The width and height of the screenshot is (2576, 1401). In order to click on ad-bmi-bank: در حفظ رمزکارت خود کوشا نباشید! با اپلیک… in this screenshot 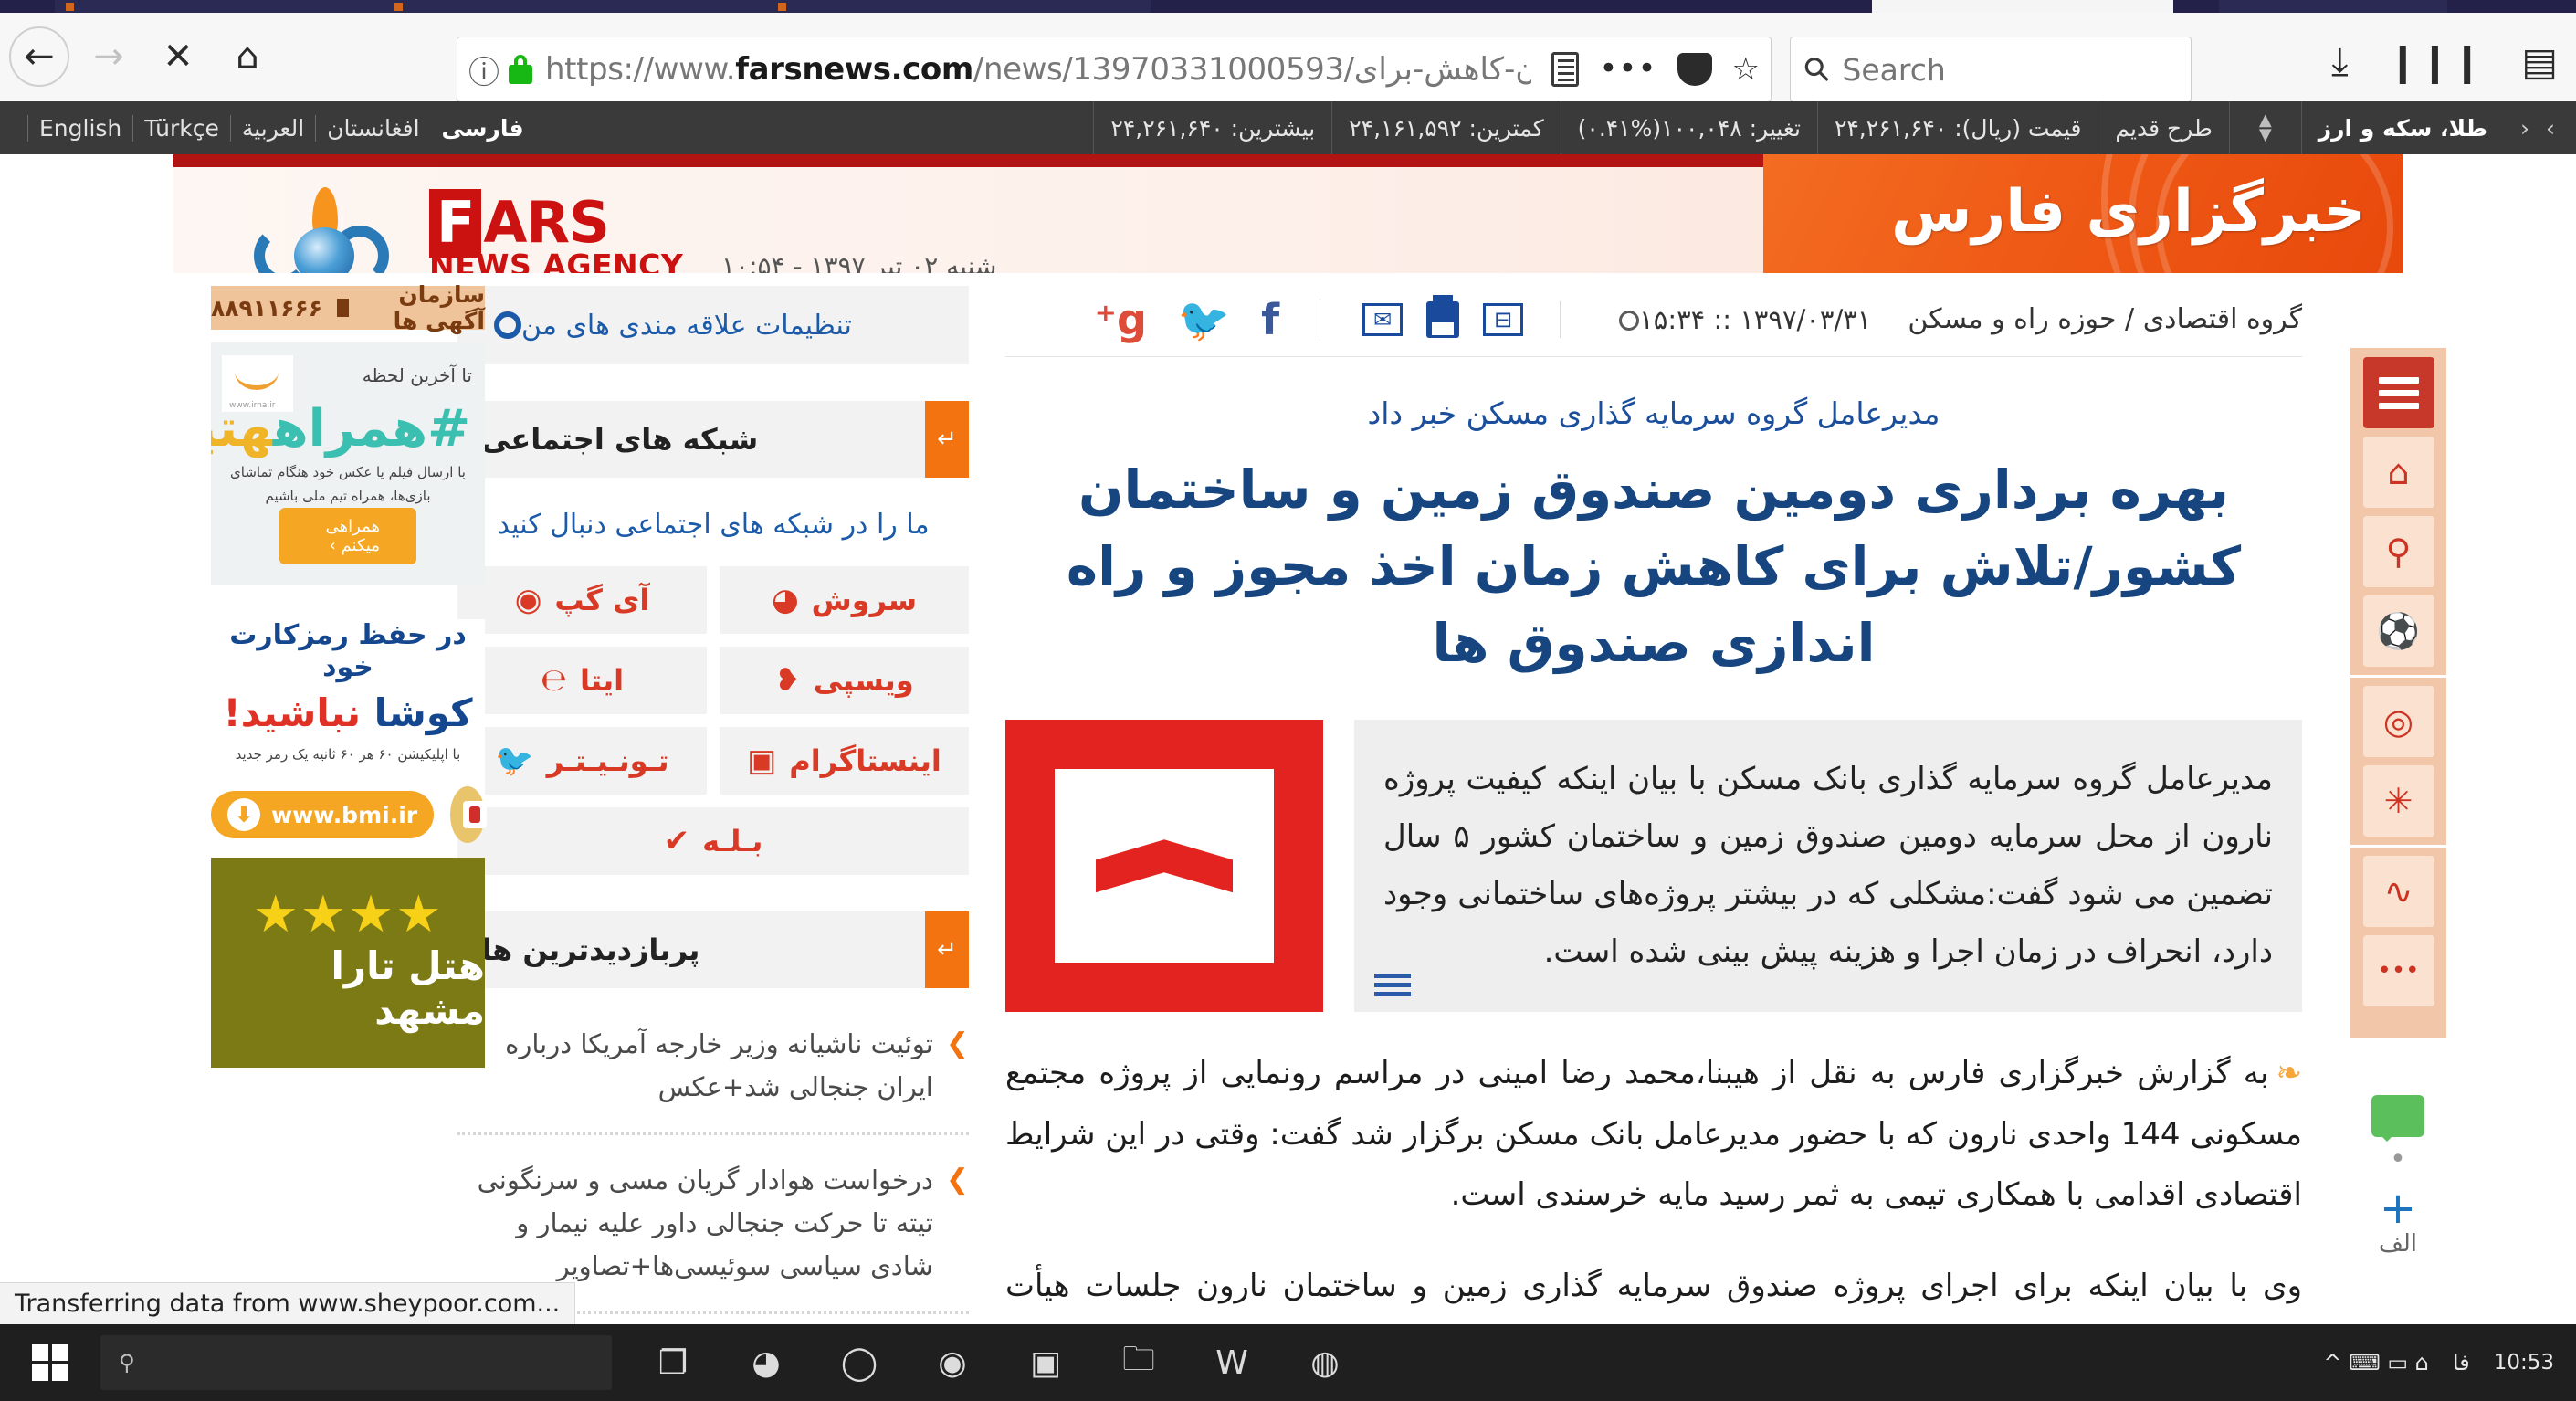, I will do `click(349, 731)`.